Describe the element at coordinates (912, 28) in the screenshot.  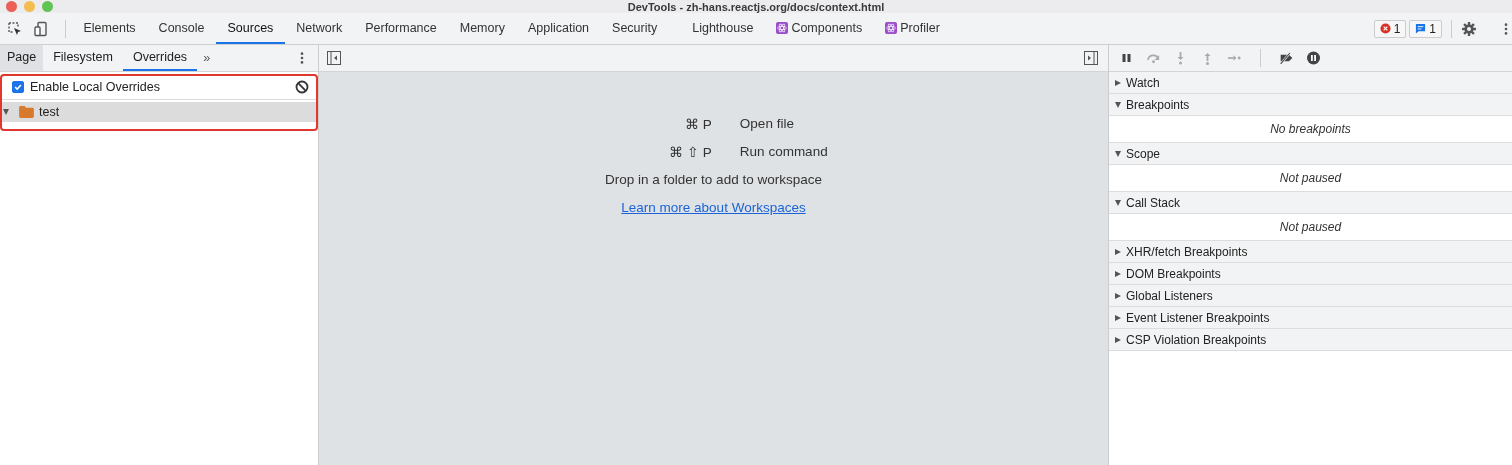
I see `panel-tab: Profiler` at that location.